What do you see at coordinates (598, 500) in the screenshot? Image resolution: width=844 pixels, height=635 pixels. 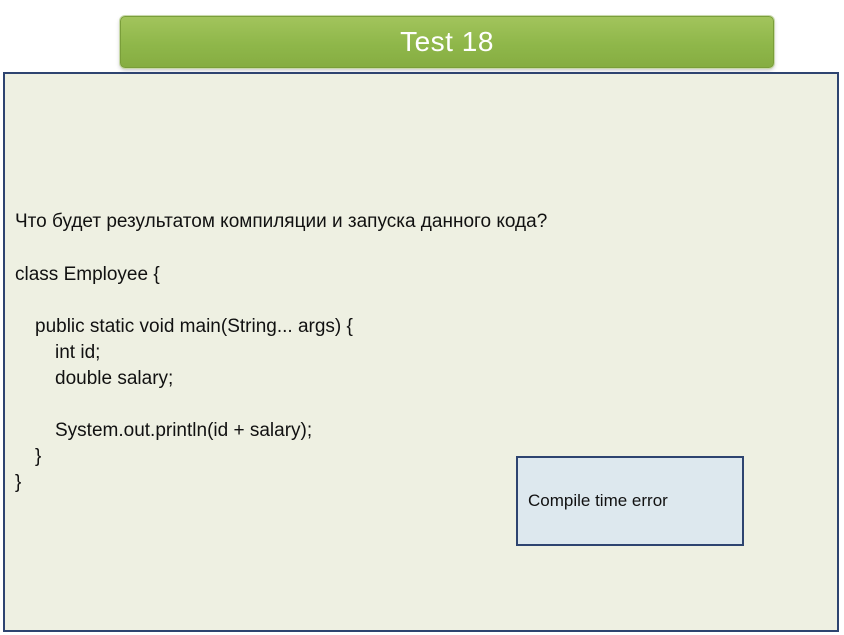 I see `answer-text: Compile time error` at bounding box center [598, 500].